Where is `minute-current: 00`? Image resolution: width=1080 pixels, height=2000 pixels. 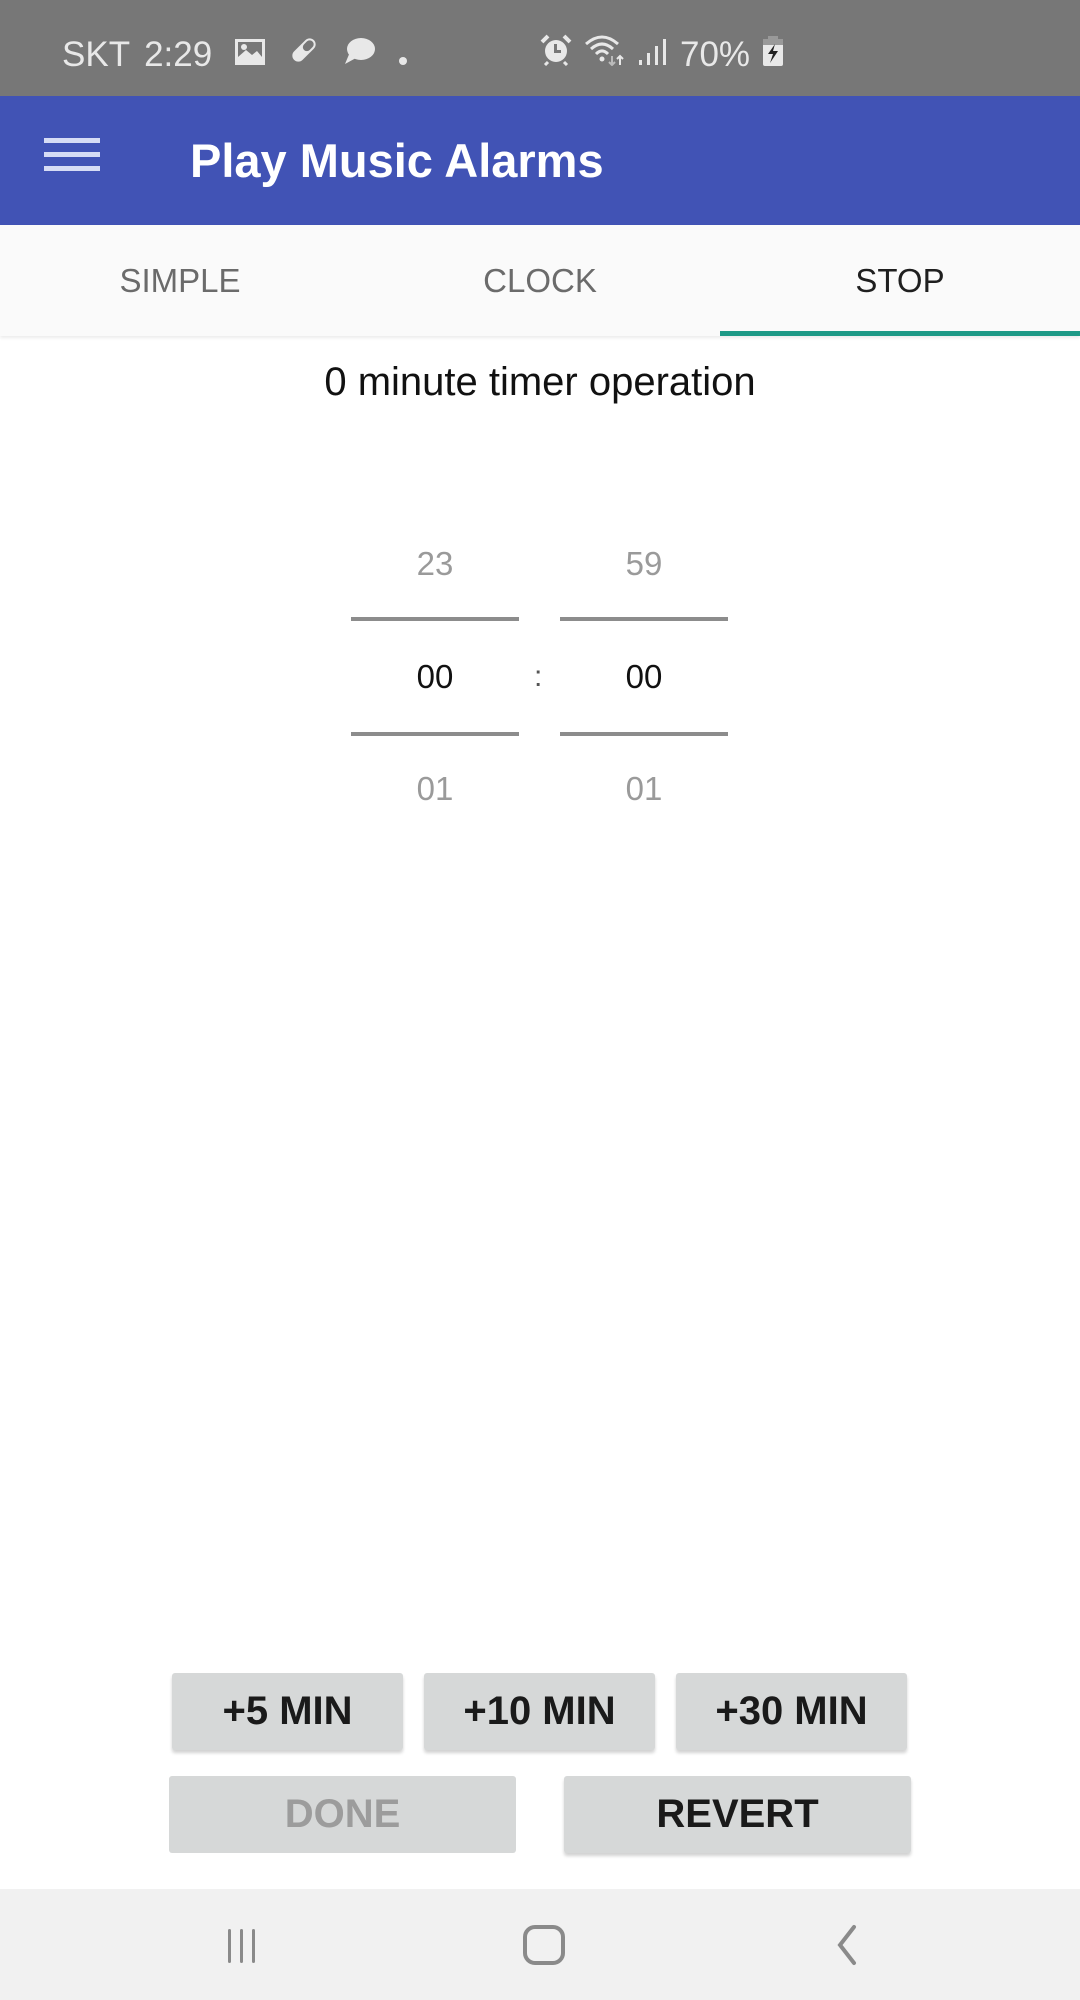 minute-current: 00 is located at coordinates (644, 677).